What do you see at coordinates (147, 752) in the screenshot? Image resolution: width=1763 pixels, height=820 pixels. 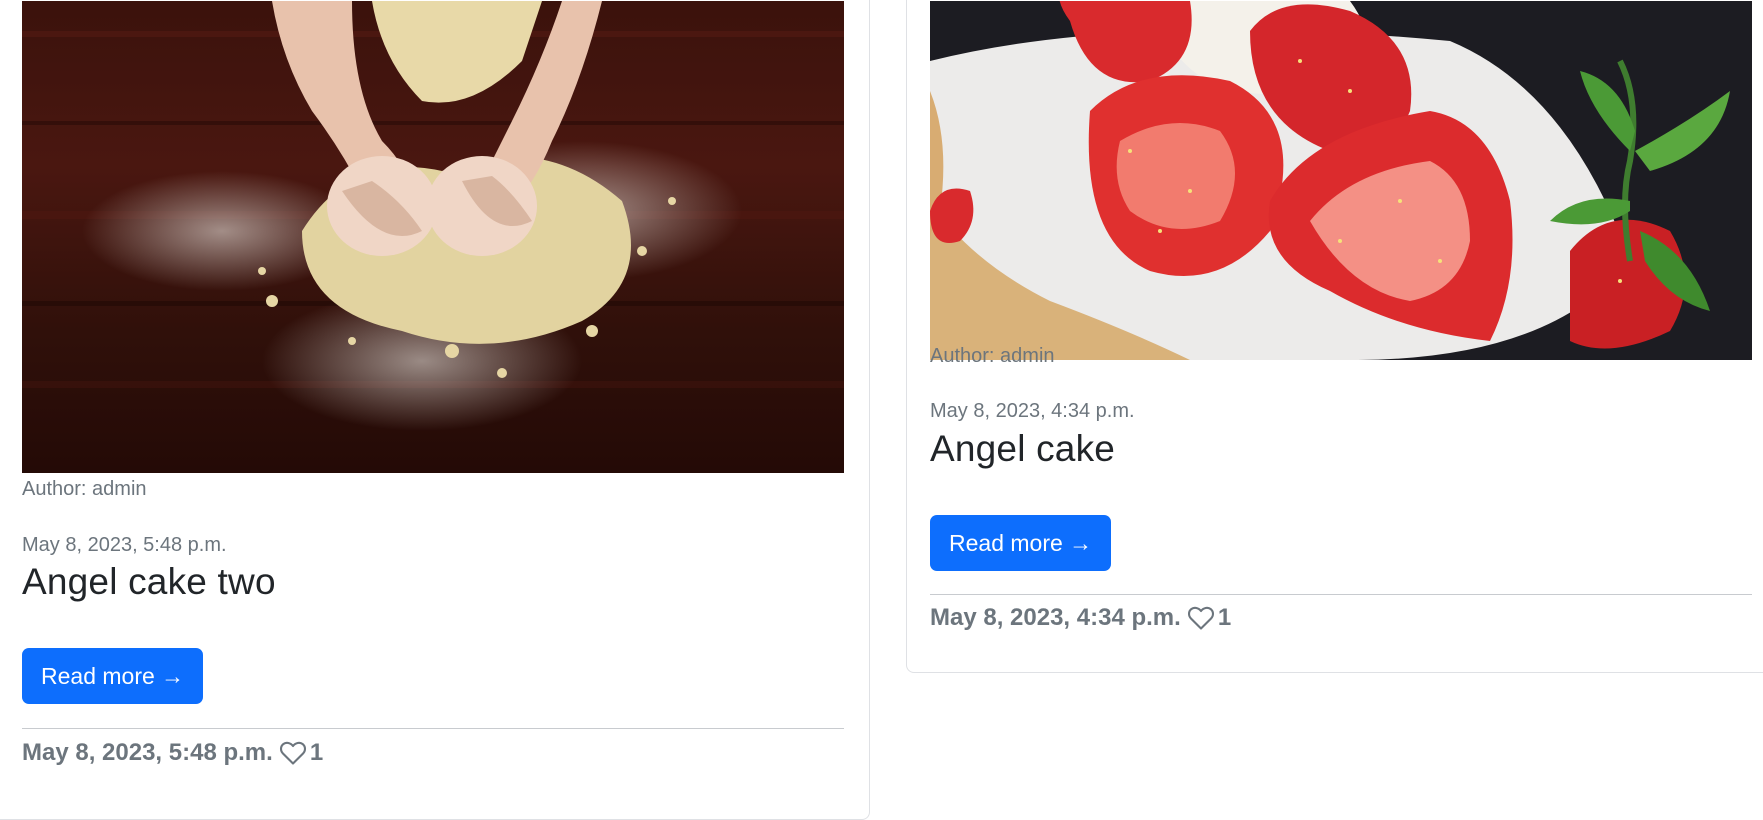 I see `footer-date: May 8, 2023, 5:48 p.m.` at bounding box center [147, 752].